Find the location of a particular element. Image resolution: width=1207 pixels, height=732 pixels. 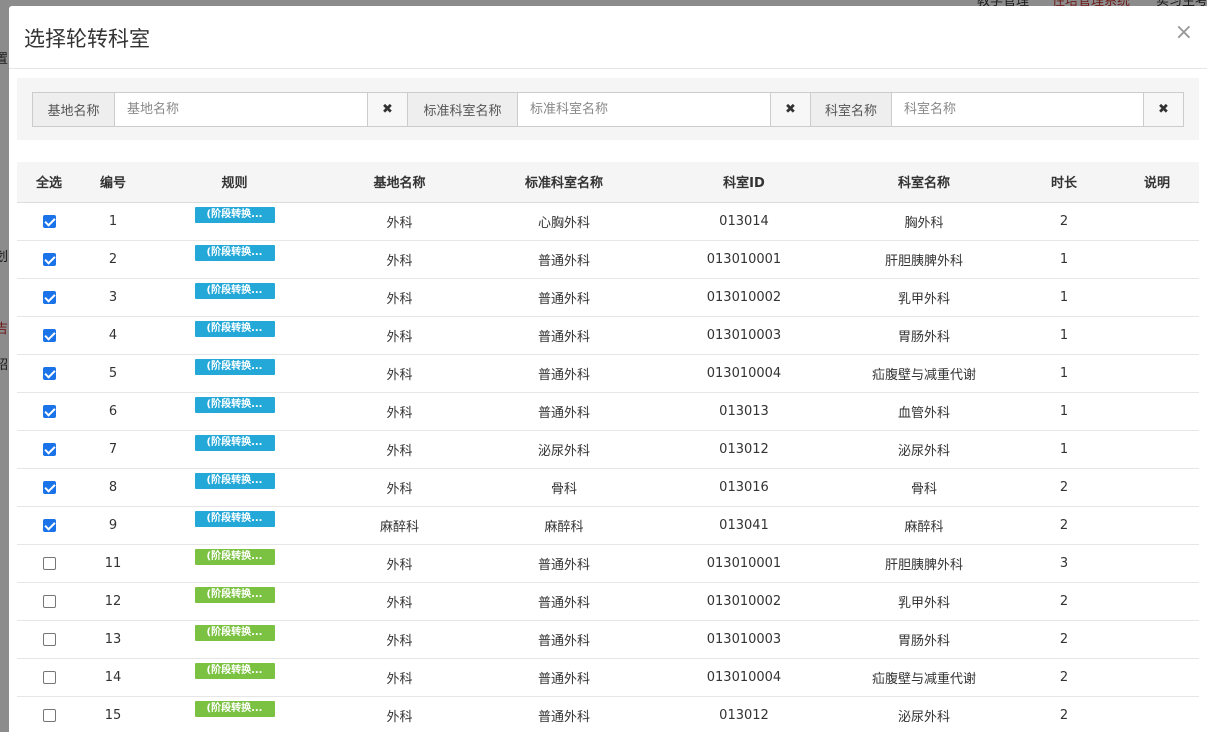

table-row: 12 (阶段转换... 外科 普通外科 013010002 乳甲外科 2 is located at coordinates (608, 600).